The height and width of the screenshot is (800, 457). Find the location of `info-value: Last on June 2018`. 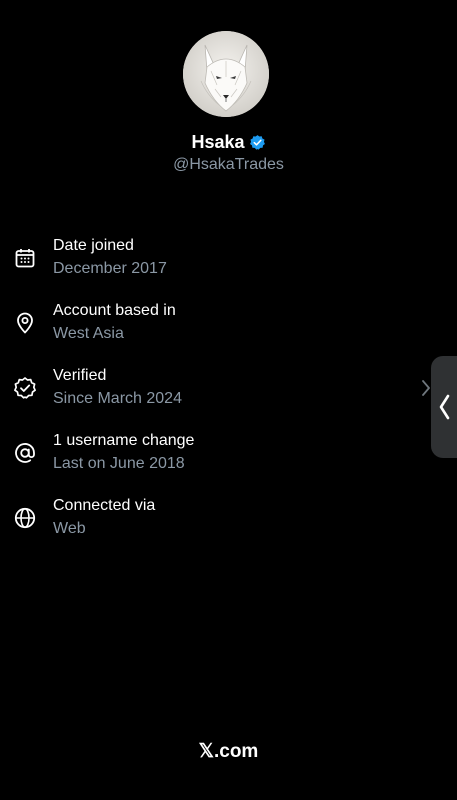

info-value: Last on June 2018 is located at coordinates (119, 463).